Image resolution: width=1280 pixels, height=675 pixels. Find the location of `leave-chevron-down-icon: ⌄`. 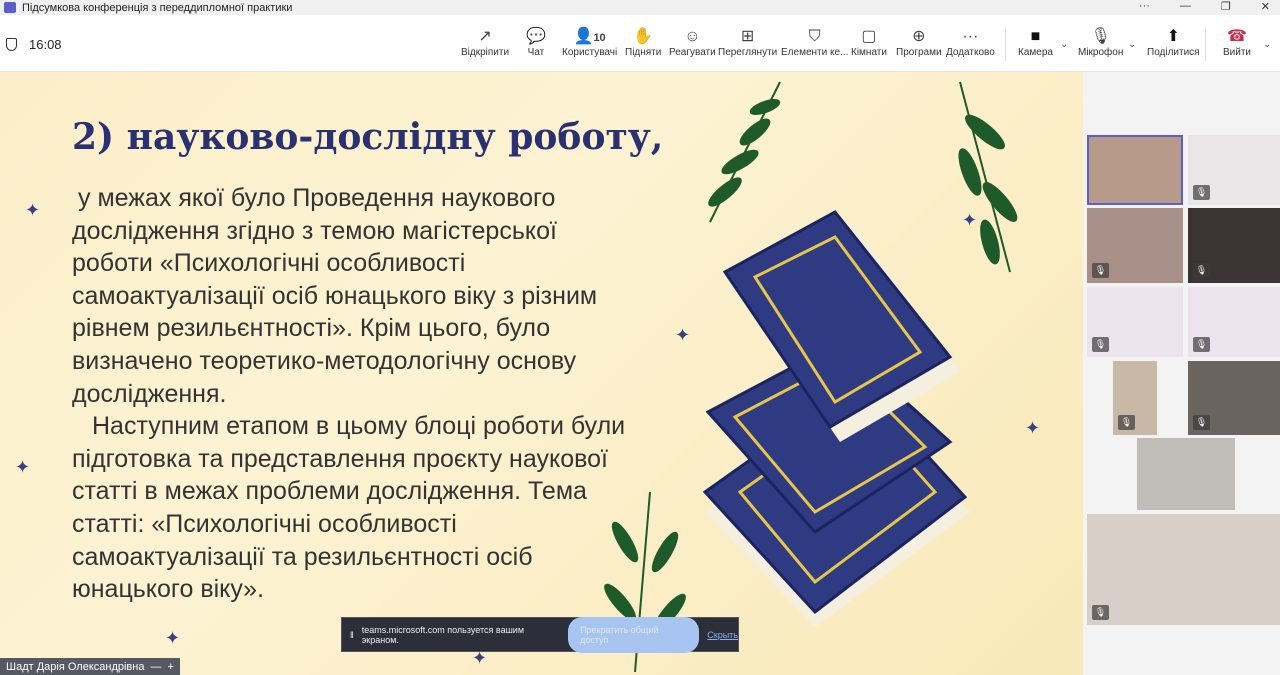

leave-chevron-down-icon: ⌄ is located at coordinates (1267, 44).